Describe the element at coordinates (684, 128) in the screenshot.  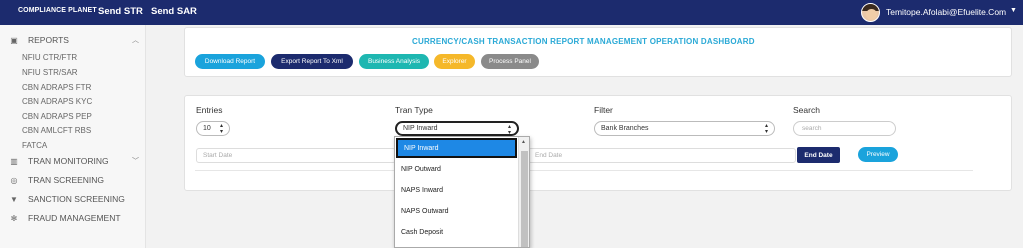
I see `filter-select: Bank Branches ▴ ▾` at that location.